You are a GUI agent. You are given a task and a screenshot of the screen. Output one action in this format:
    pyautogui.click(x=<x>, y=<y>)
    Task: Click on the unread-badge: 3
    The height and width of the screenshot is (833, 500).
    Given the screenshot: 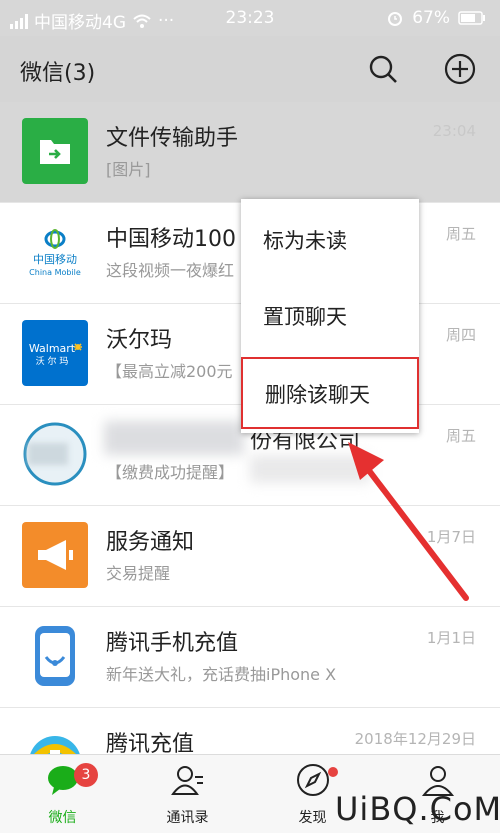 What is the action you would take?
    pyautogui.click(x=86, y=775)
    